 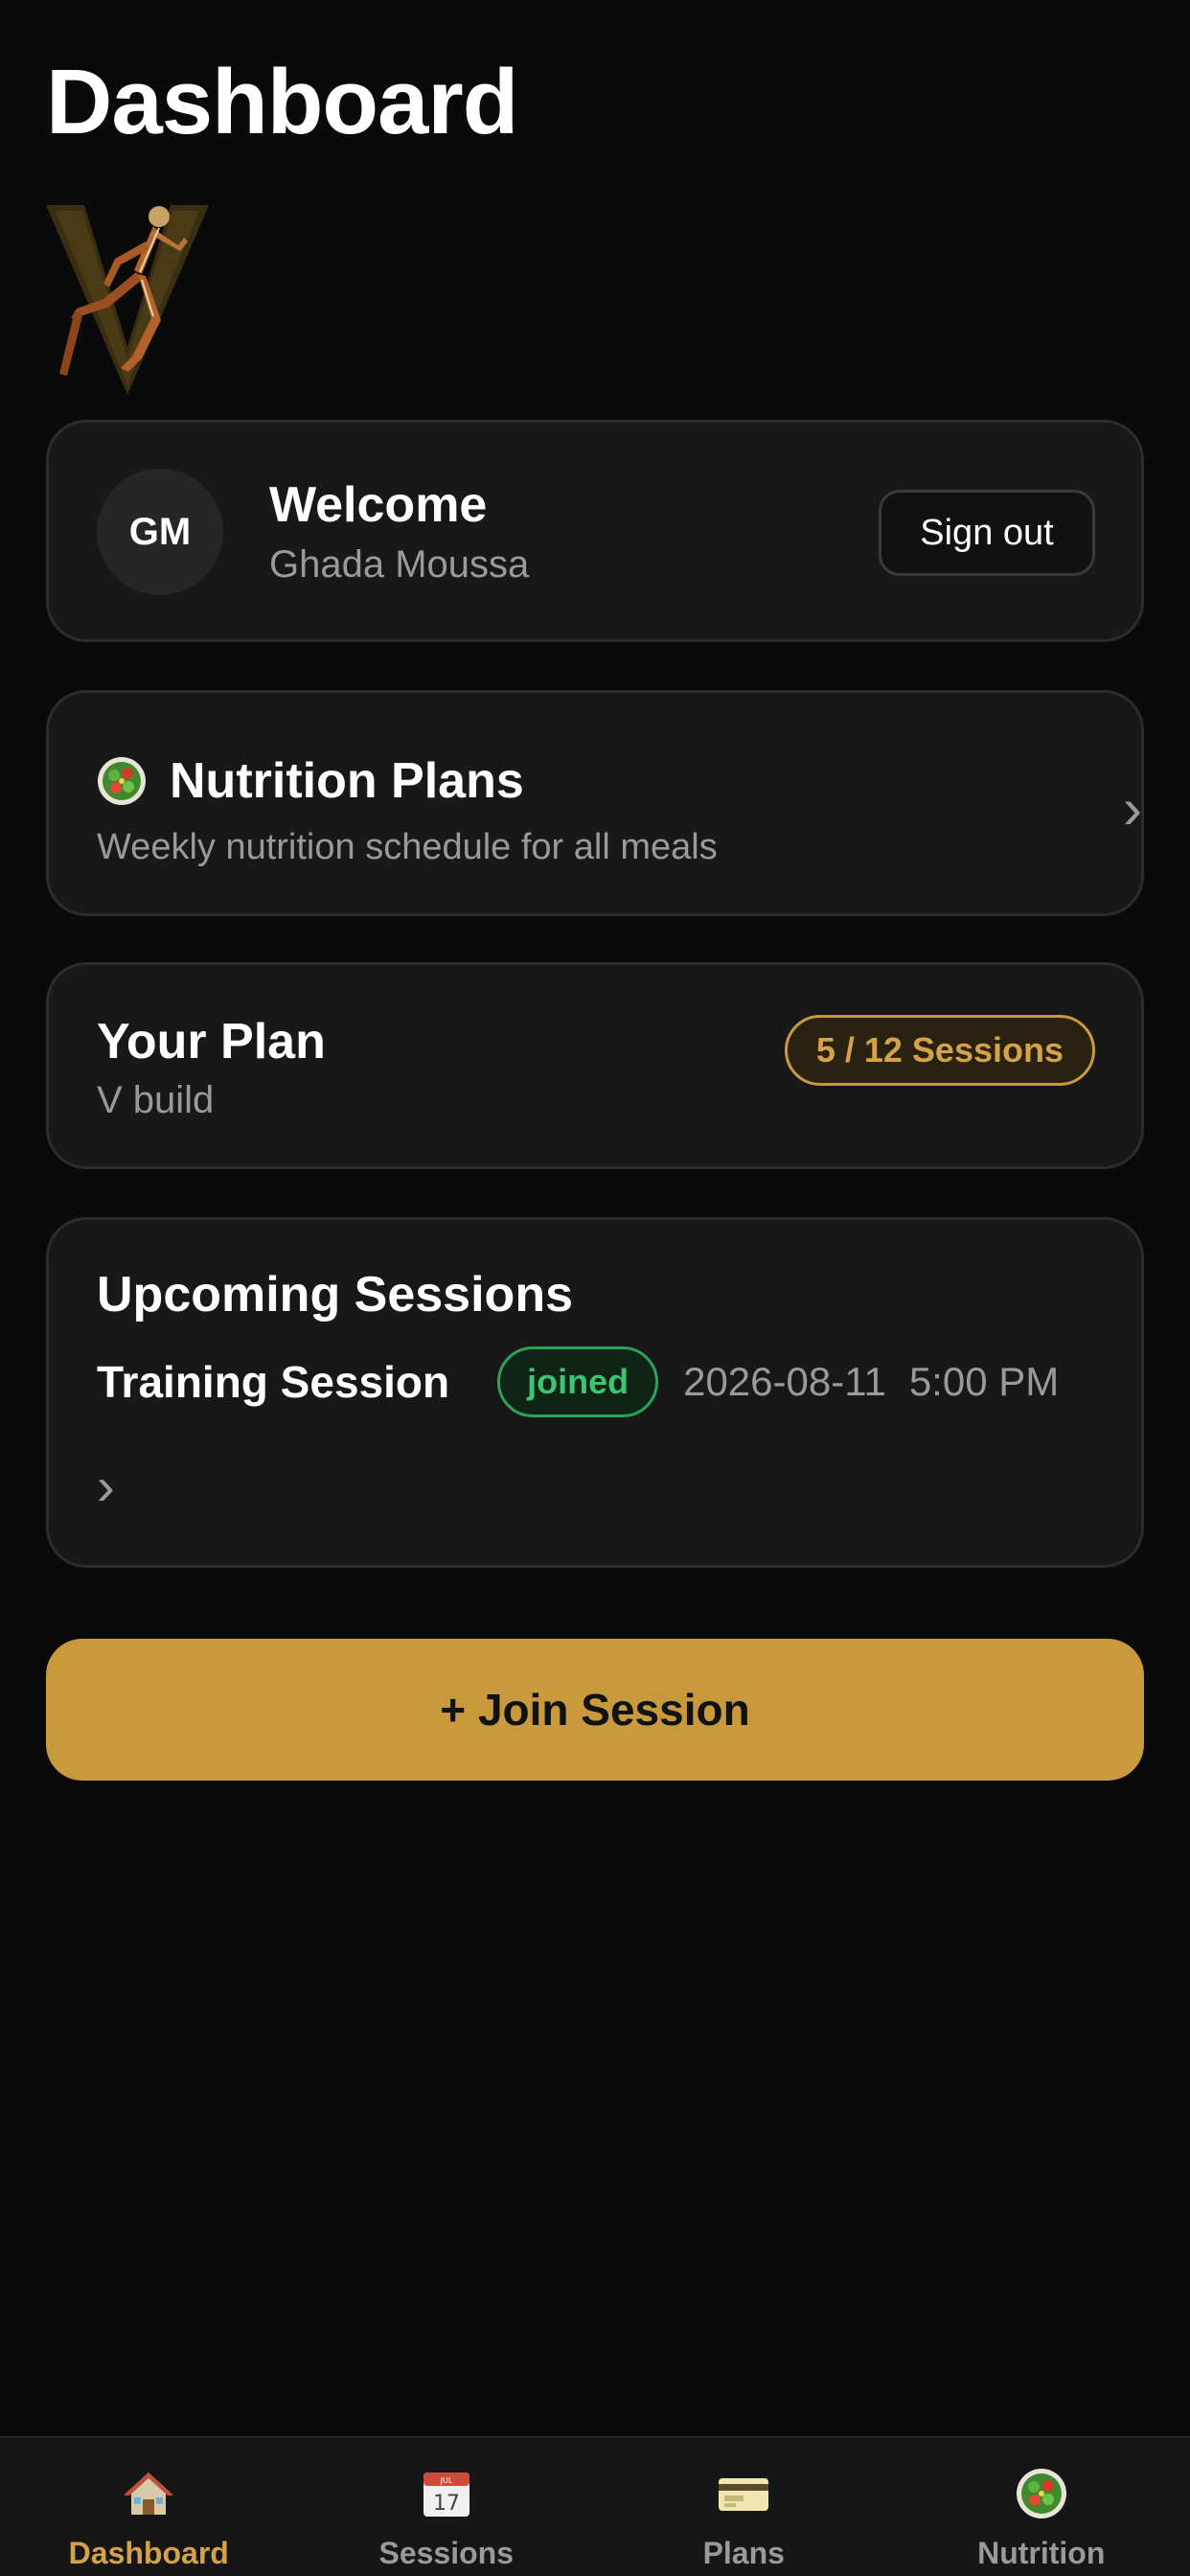 I want to click on tab-plans: Plans, so click(x=744, y=2507).